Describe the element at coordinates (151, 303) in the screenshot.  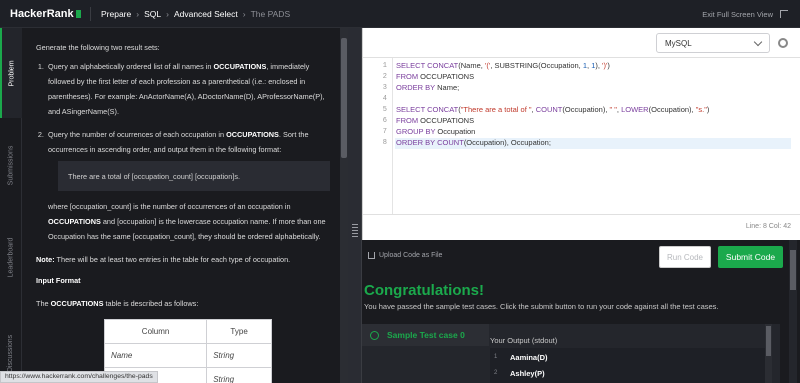
I see `text: table is described as follows:` at that location.